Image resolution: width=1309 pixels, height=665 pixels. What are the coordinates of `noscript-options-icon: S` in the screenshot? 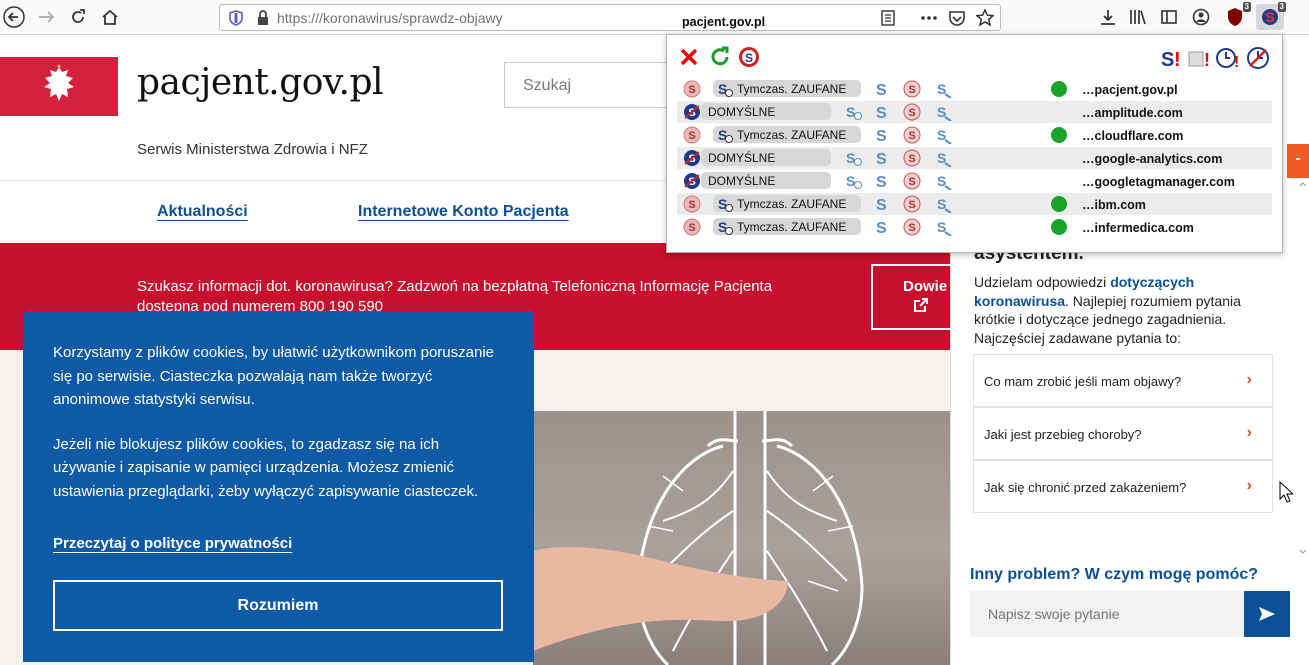 It's located at (749, 57).